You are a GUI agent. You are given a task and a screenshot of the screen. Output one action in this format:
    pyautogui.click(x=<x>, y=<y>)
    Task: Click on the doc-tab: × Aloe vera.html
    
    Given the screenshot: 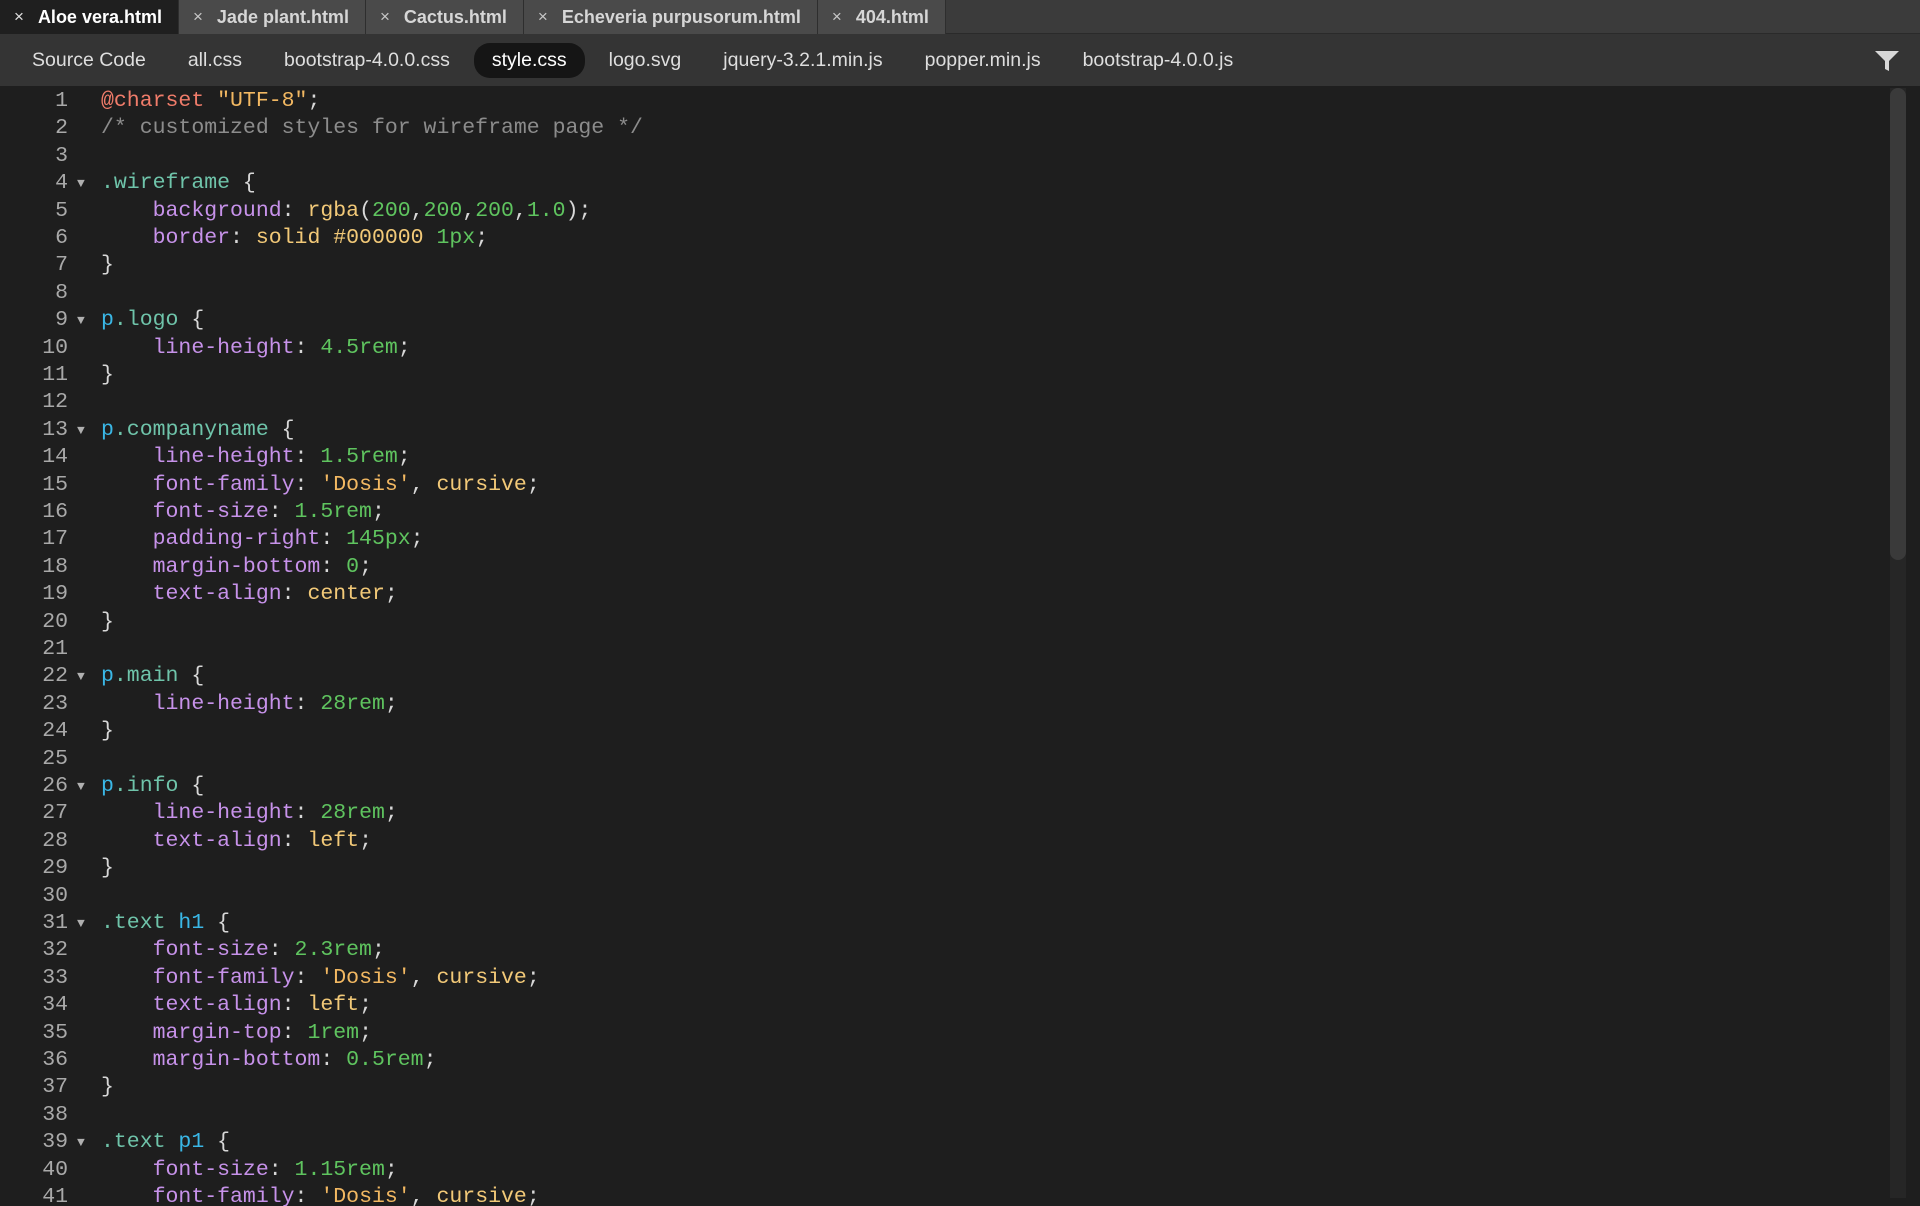 What is the action you would take?
    pyautogui.click(x=89, y=17)
    